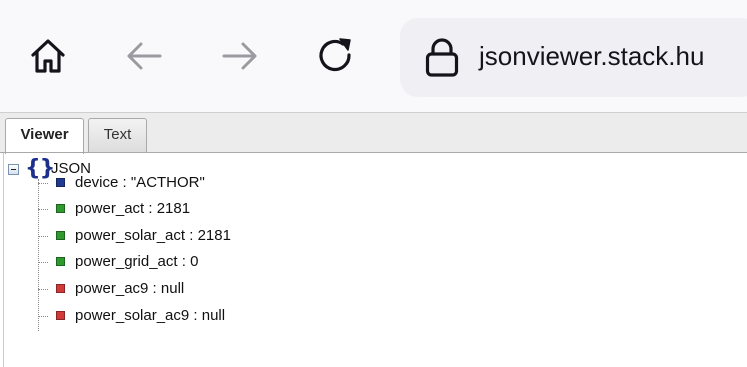 The image size is (747, 367). What do you see at coordinates (373, 133) in the screenshot?
I see `tab-strip: Viewer Text` at bounding box center [373, 133].